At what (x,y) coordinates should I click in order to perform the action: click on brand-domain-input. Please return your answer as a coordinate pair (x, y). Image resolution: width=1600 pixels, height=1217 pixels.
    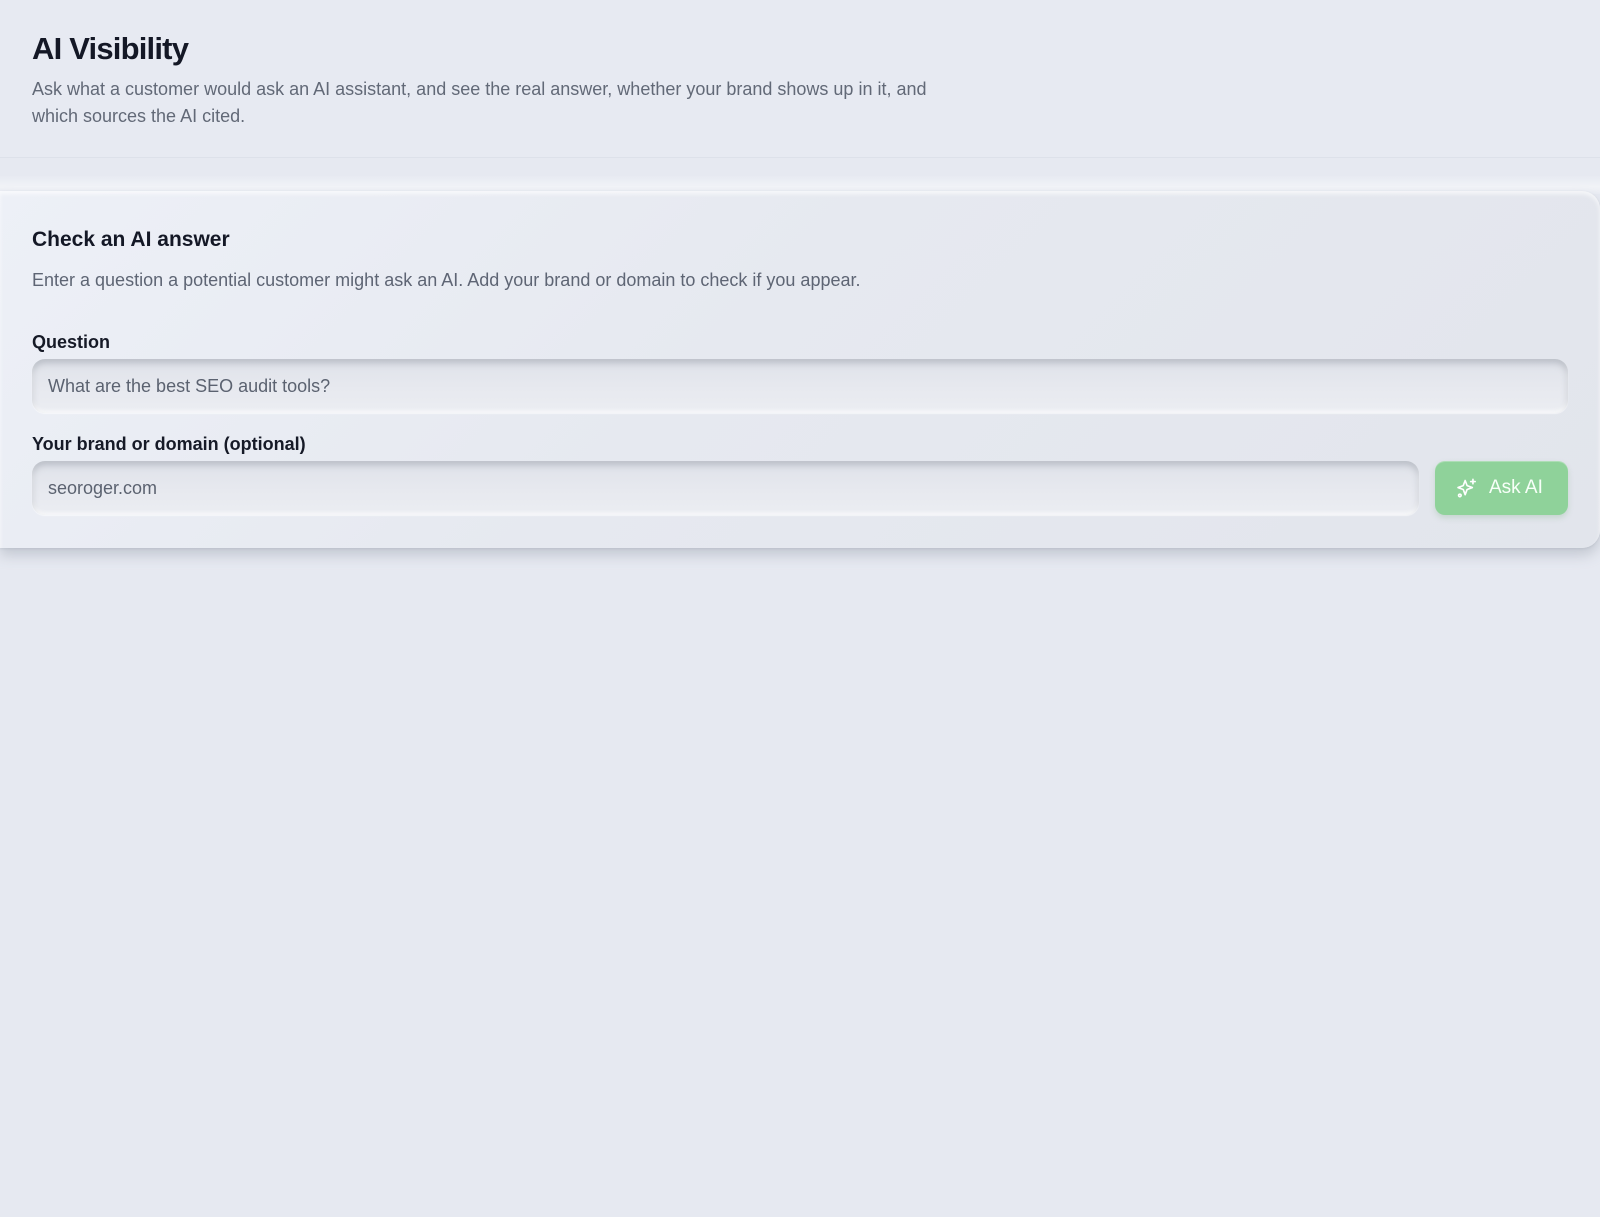
    Looking at the image, I should click on (725, 488).